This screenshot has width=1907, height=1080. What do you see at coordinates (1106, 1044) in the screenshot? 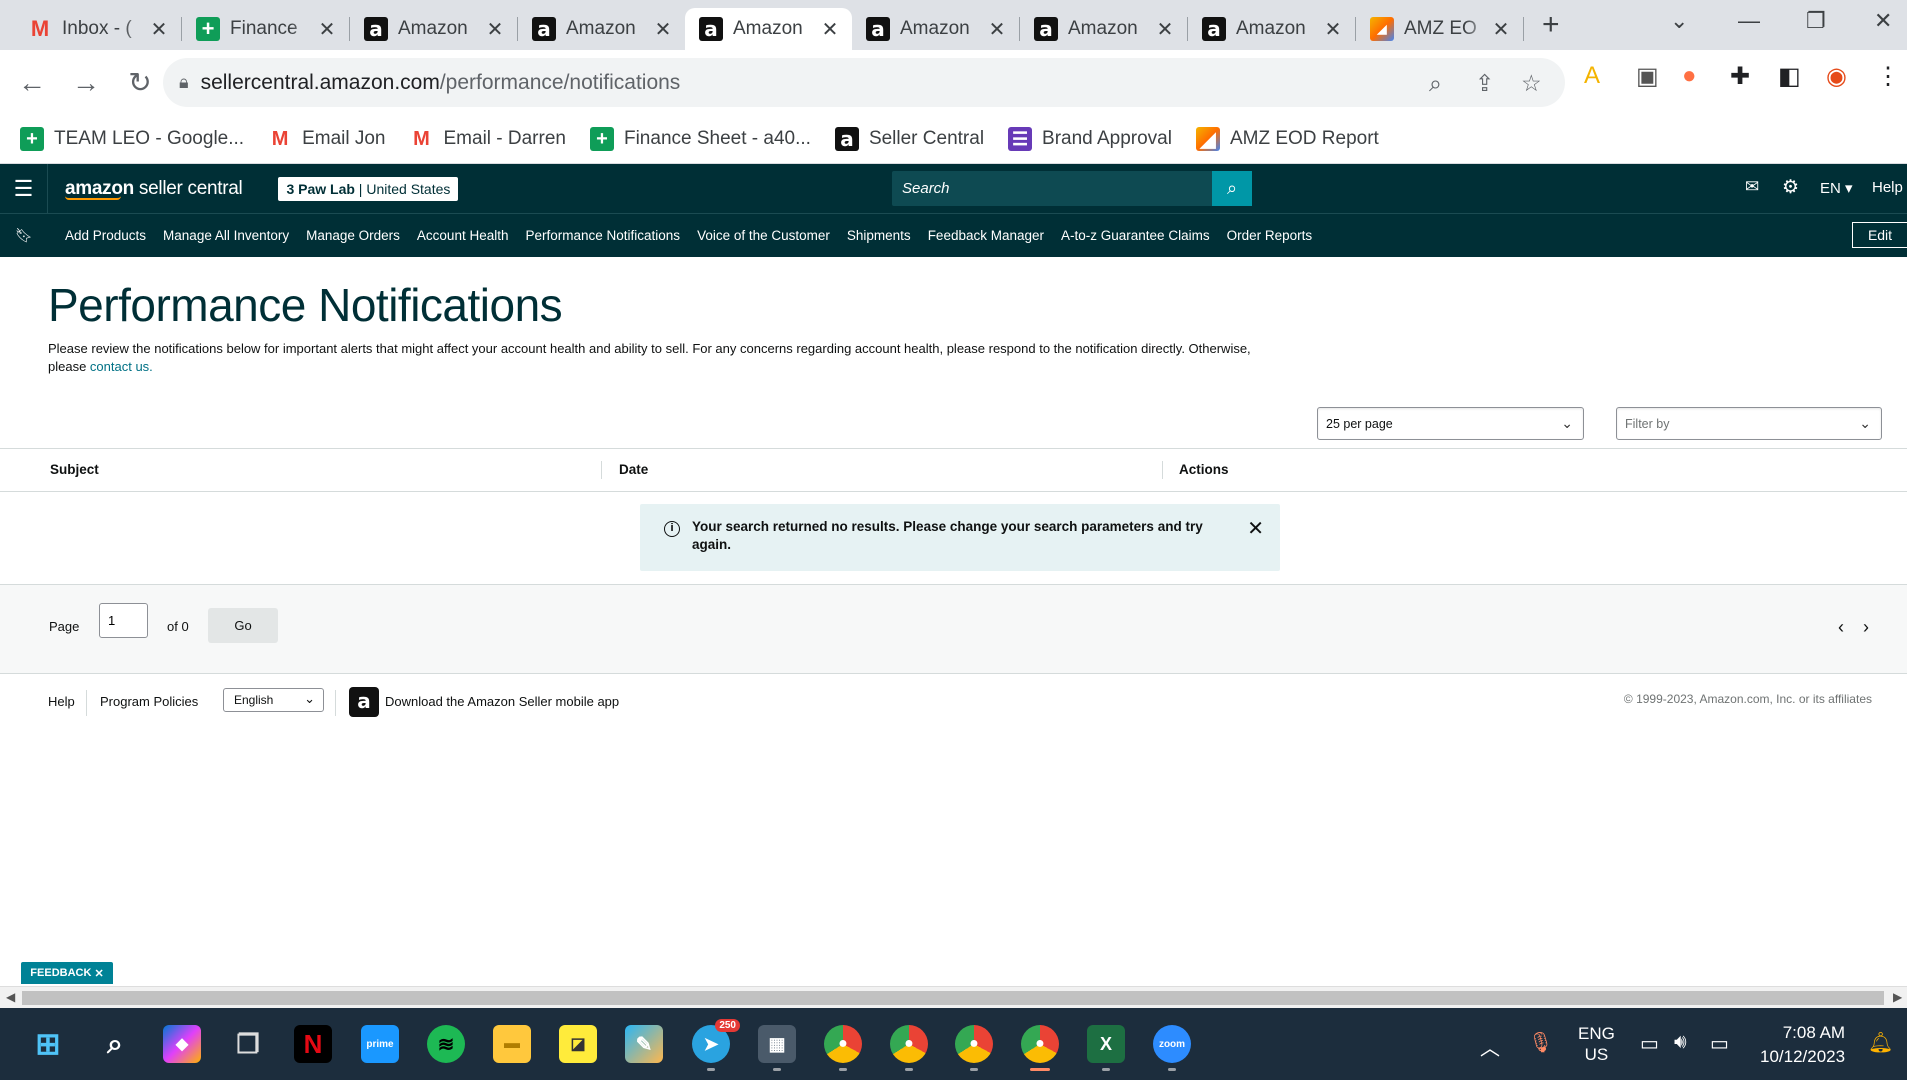
I see `excel-icon: X` at bounding box center [1106, 1044].